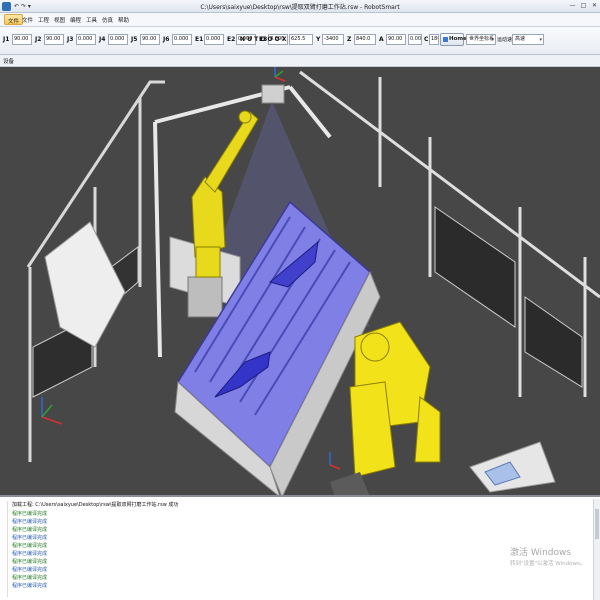 This screenshot has height=600, width=600. What do you see at coordinates (205, 297) in the screenshot?
I see `left-robot-pedestal` at bounding box center [205, 297].